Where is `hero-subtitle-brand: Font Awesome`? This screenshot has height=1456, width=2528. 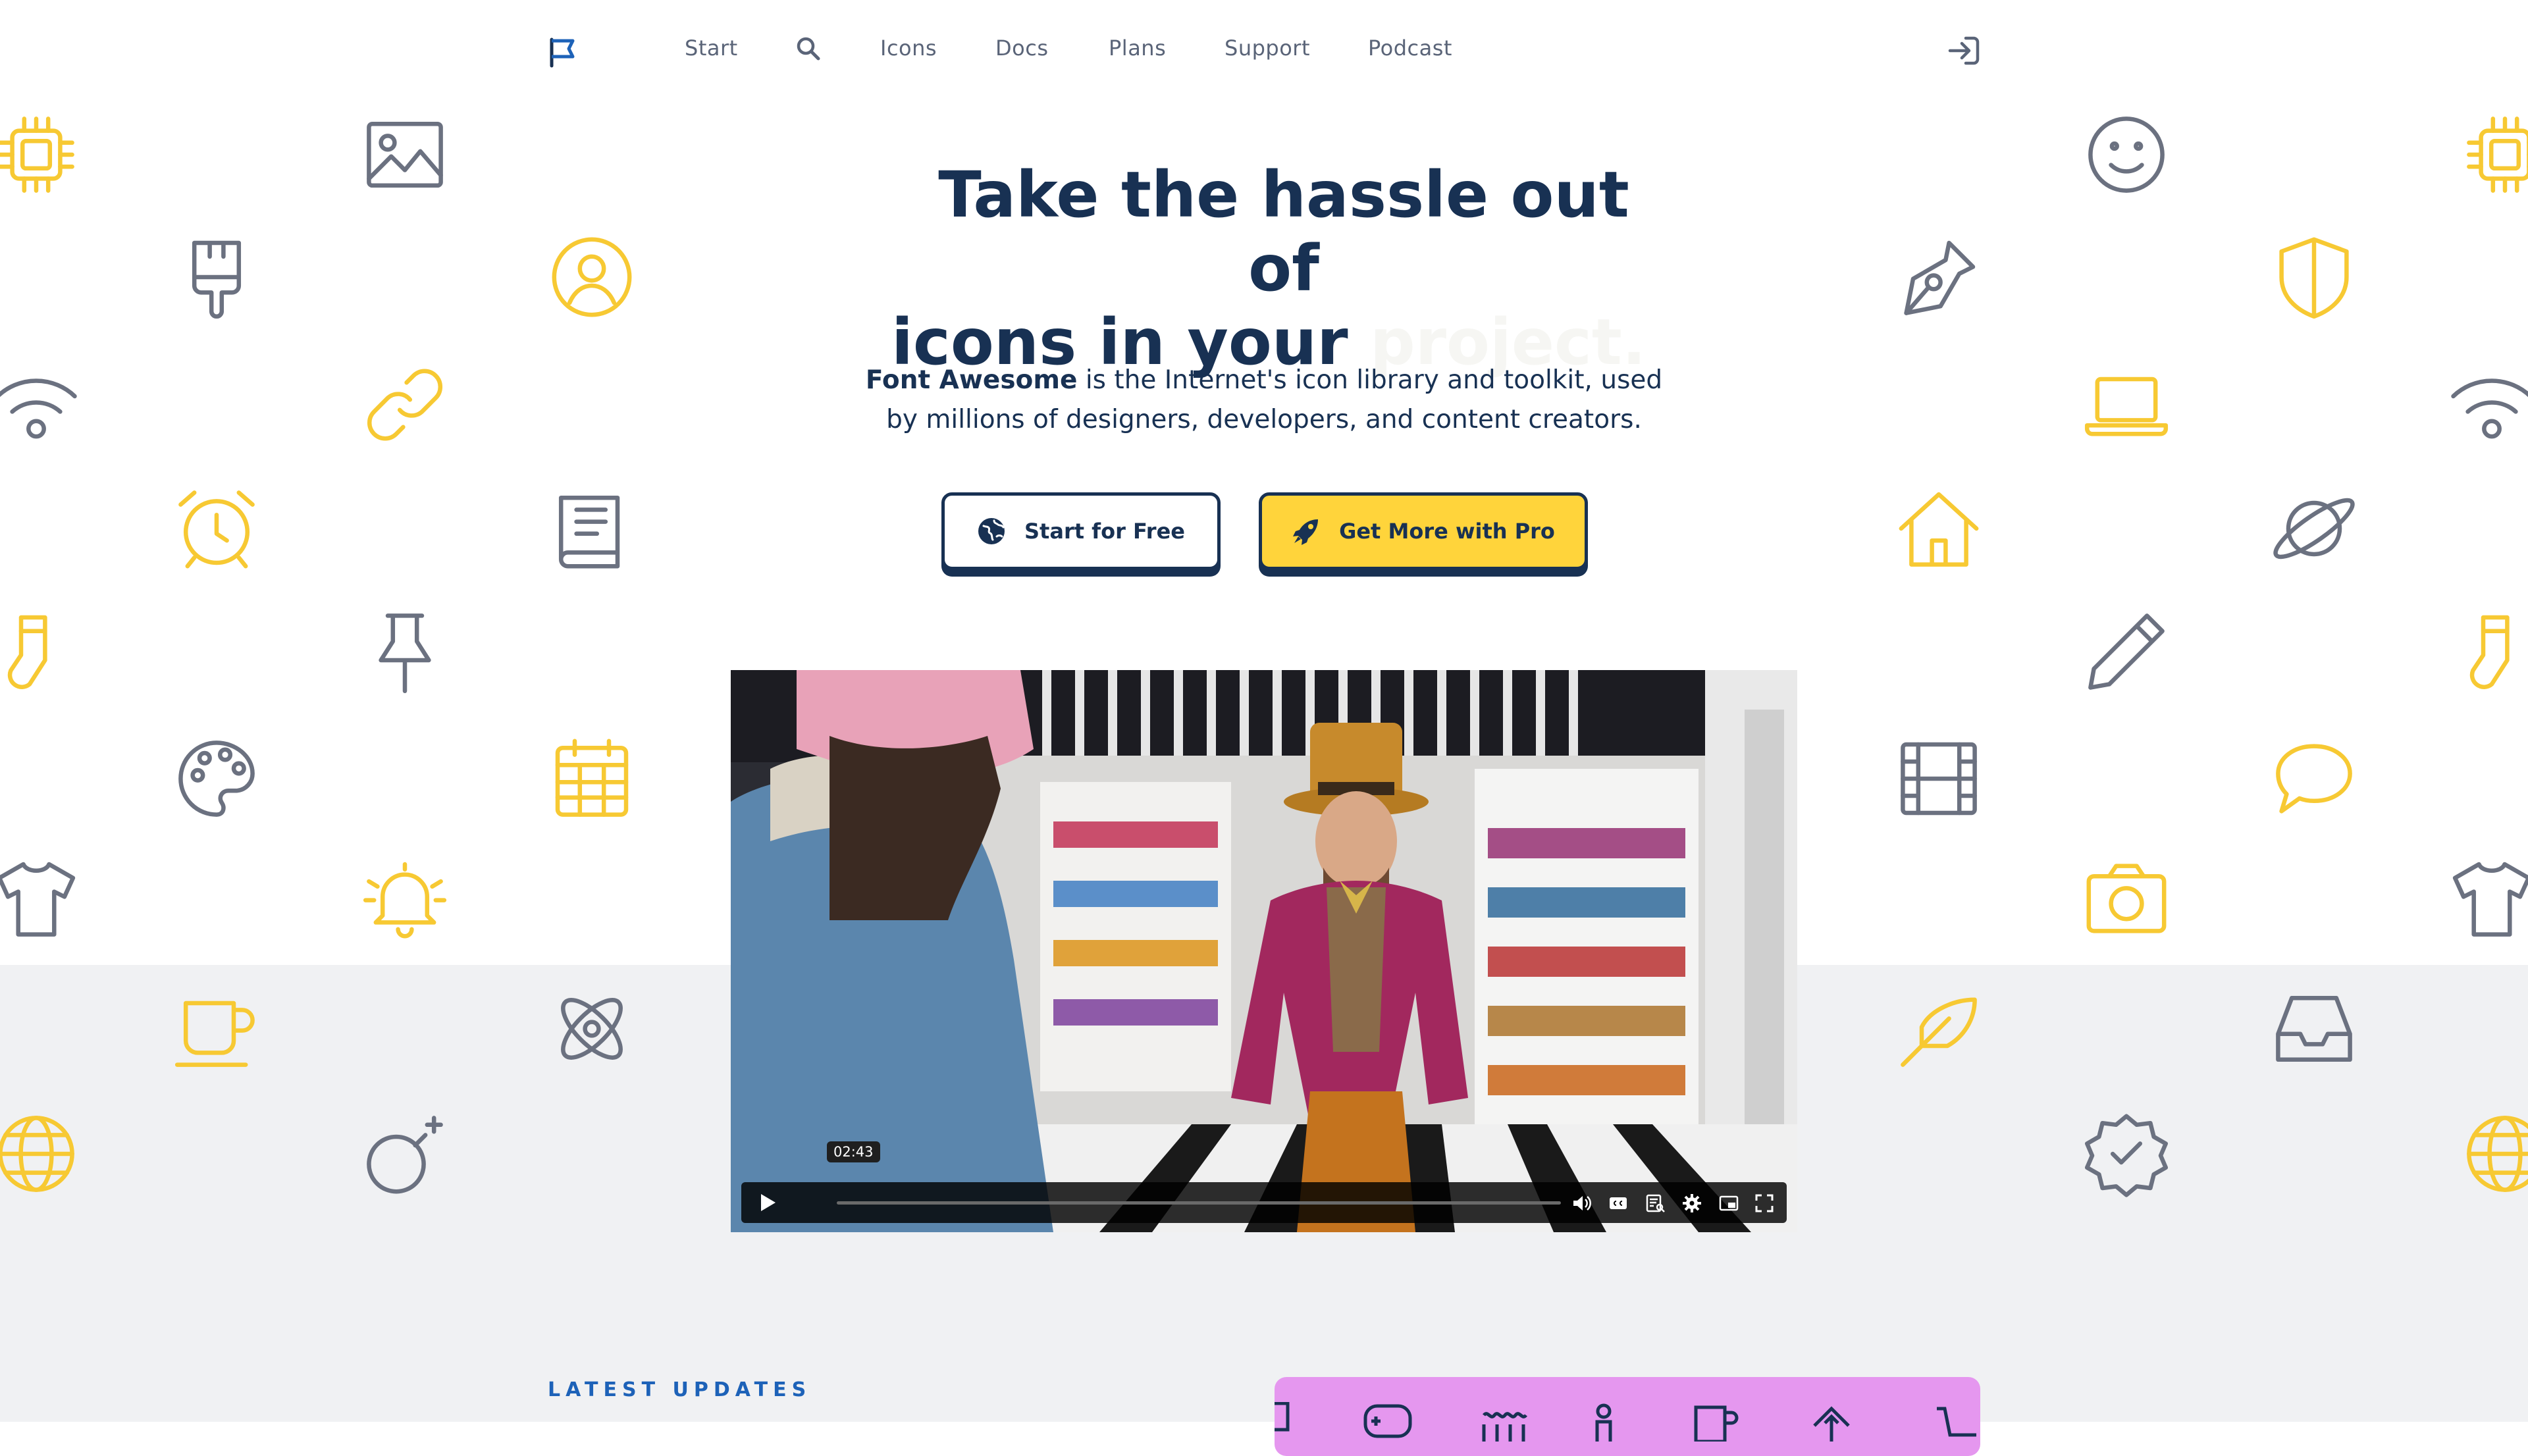
hero-subtitle-brand: Font Awesome is located at coordinates (971, 380).